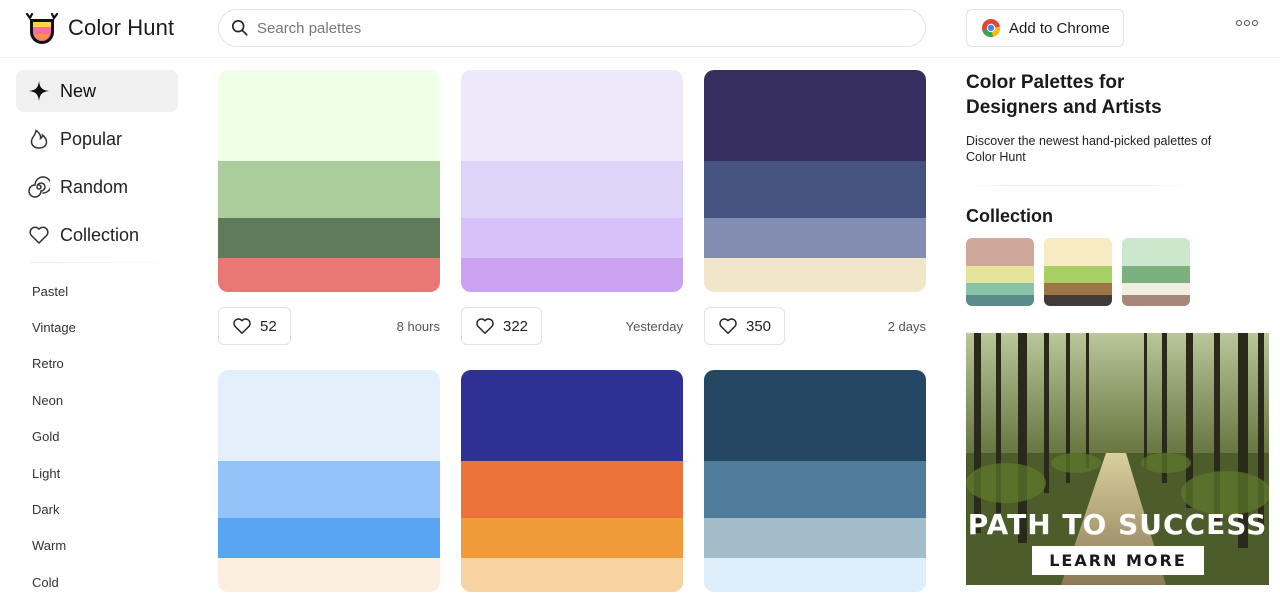 The image size is (1280, 601). I want to click on tag-link-retro: Retro, so click(97, 364).